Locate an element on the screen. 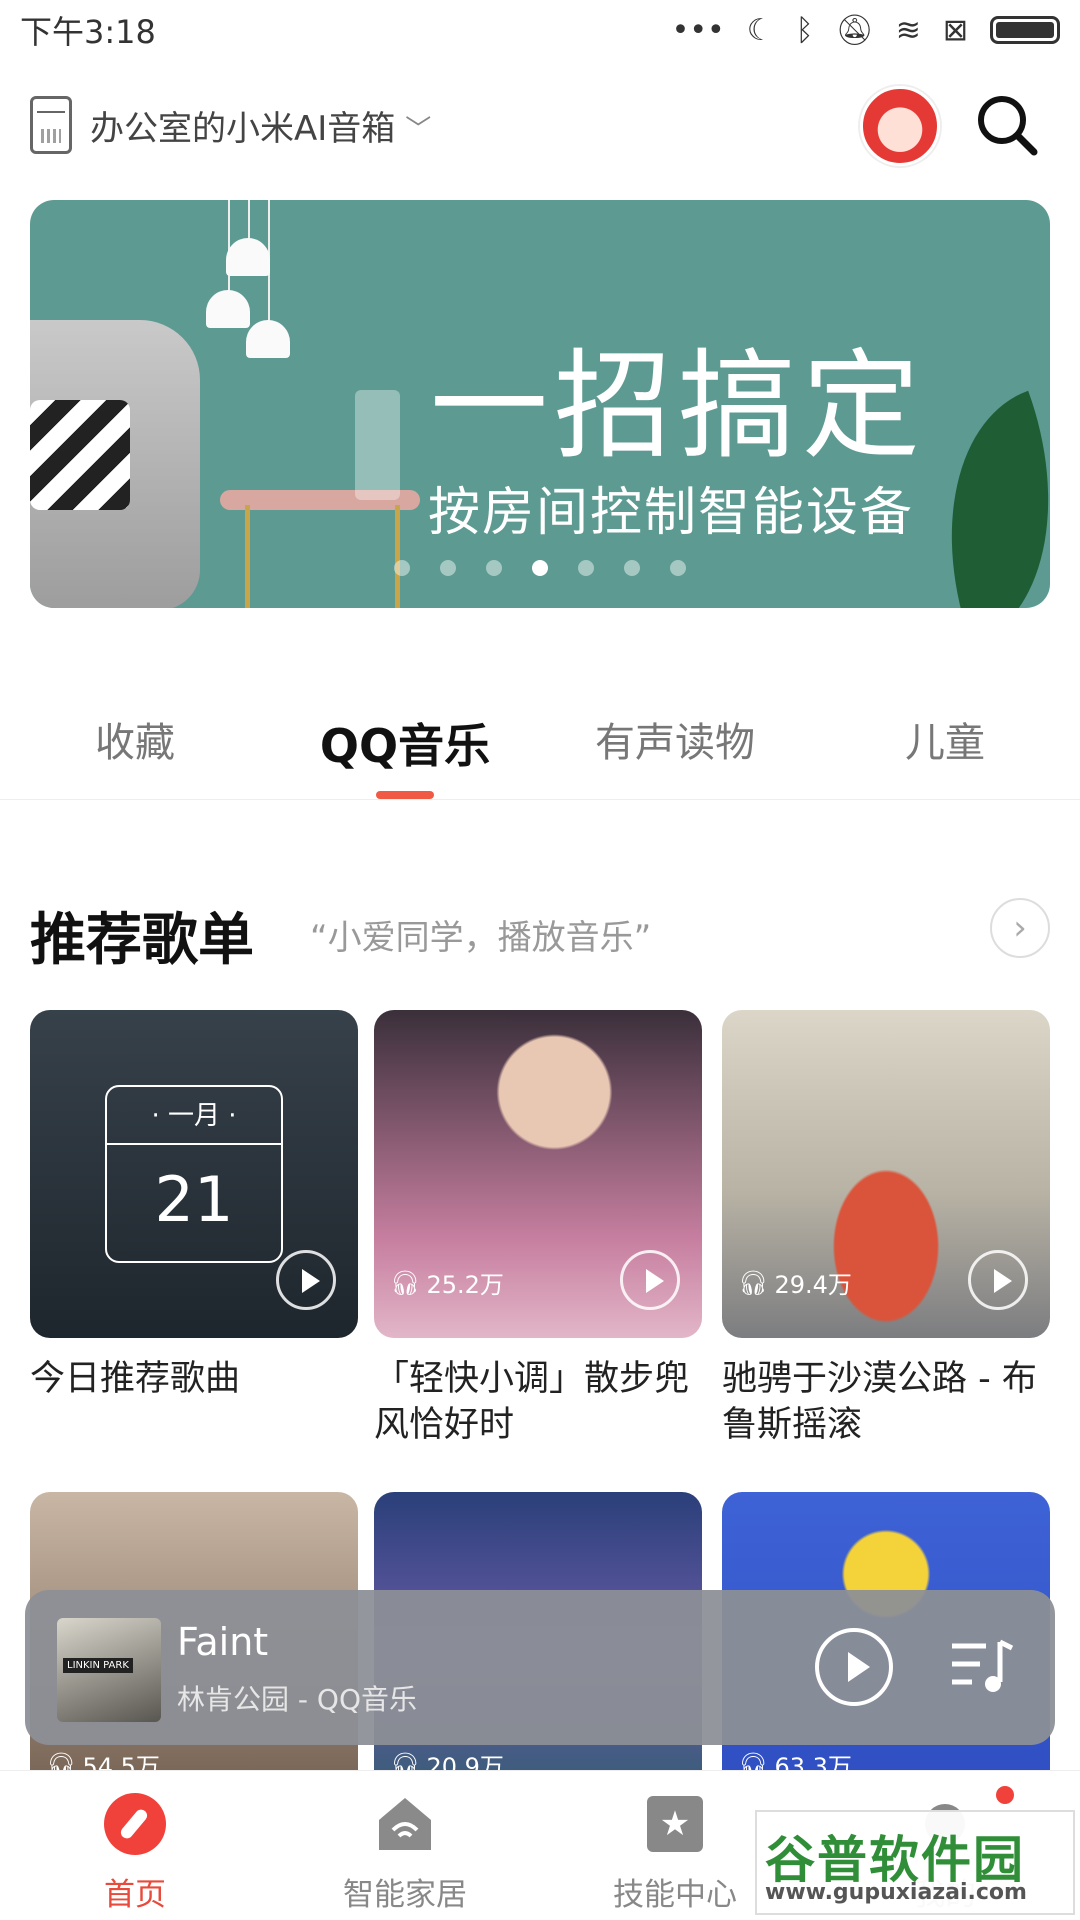  sim-icon: ⊠ is located at coordinates (955, 30).